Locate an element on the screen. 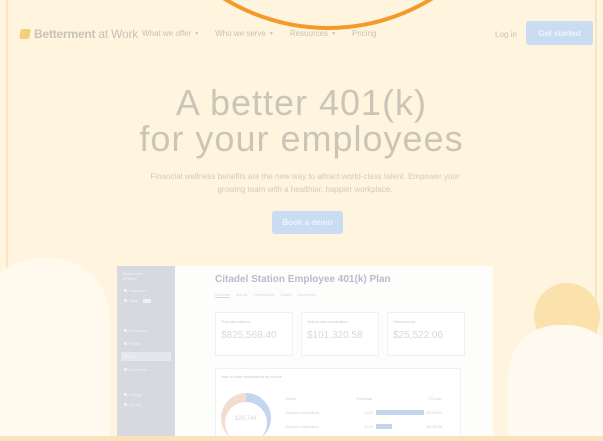 This screenshot has width=603, height=441. decorative-border-bottom is located at coordinates (301, 438).